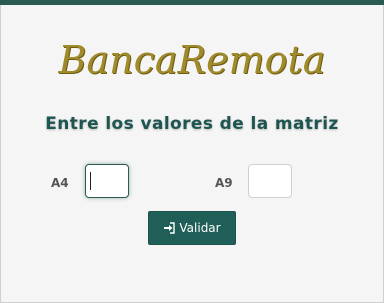  What do you see at coordinates (60, 183) in the screenshot?
I see `field-a-label: A4` at bounding box center [60, 183].